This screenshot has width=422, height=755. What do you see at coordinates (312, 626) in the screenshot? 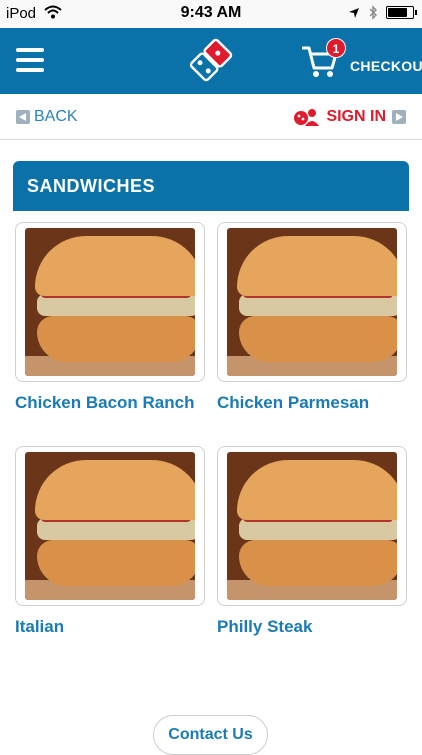
I see `menu-item-name: Philly Steak` at bounding box center [312, 626].